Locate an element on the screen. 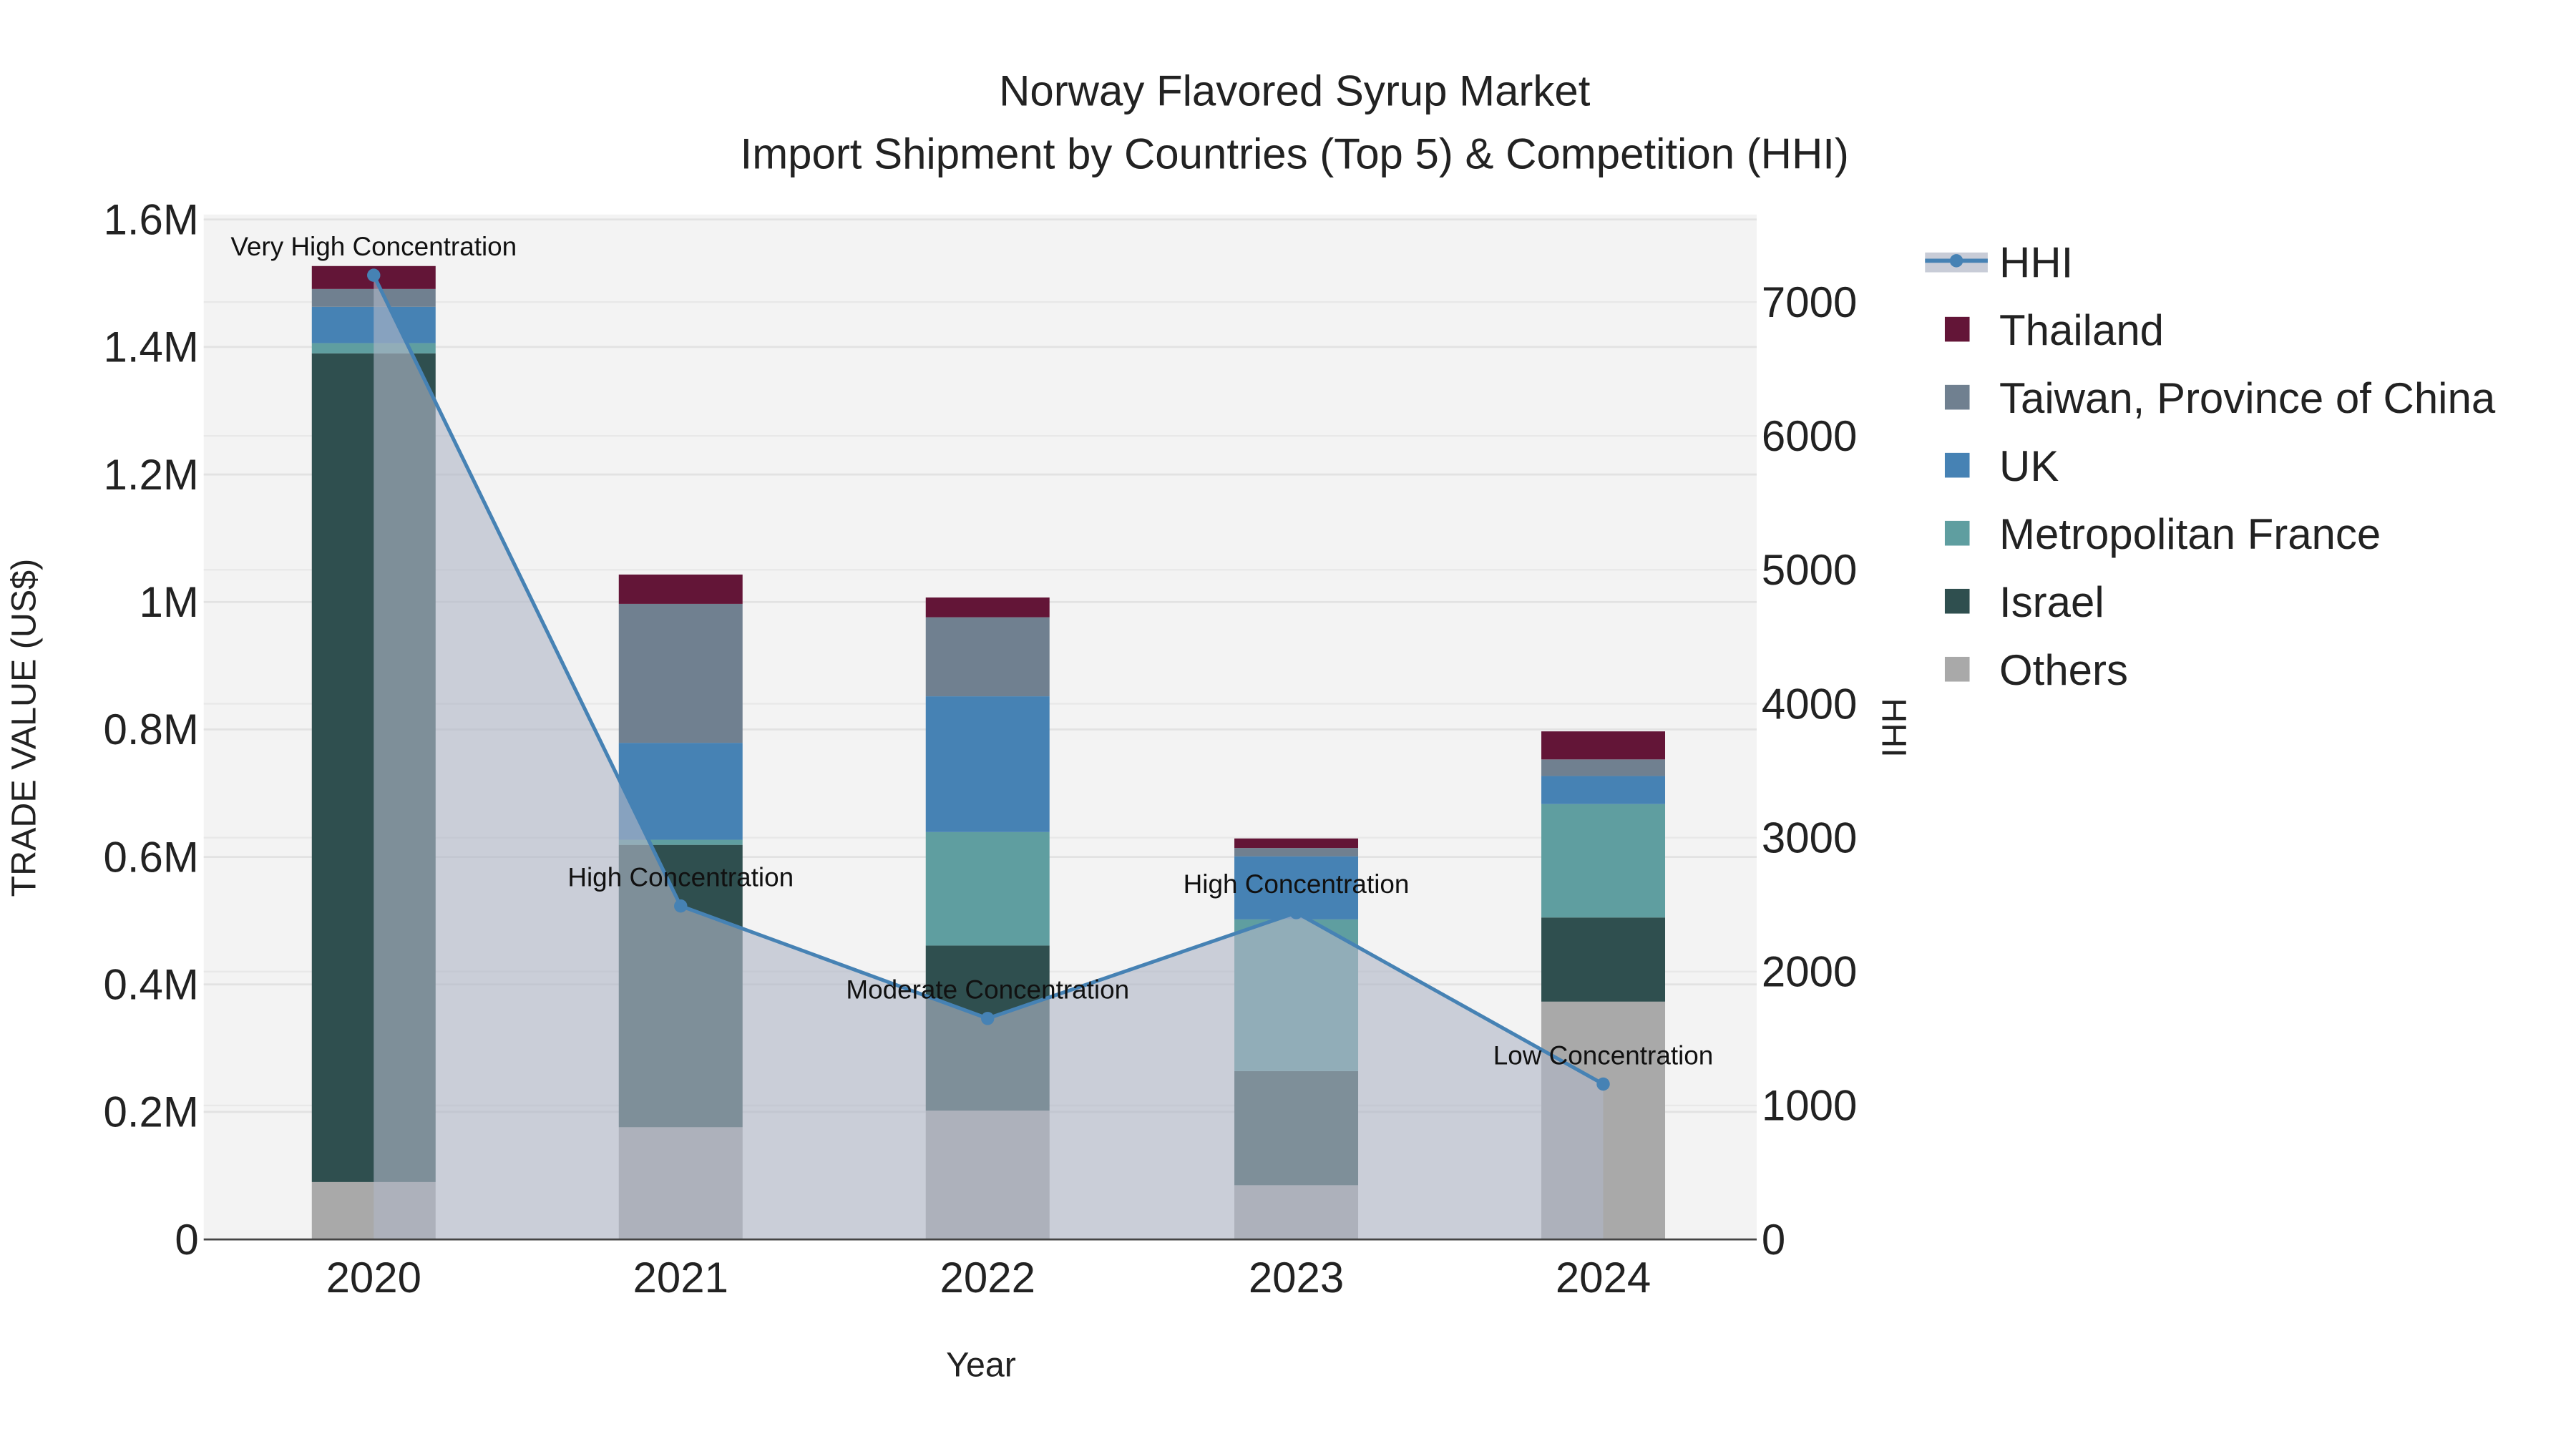 This screenshot has width=2576, height=1449. y2-tick-label: 5000 is located at coordinates (1809, 570).